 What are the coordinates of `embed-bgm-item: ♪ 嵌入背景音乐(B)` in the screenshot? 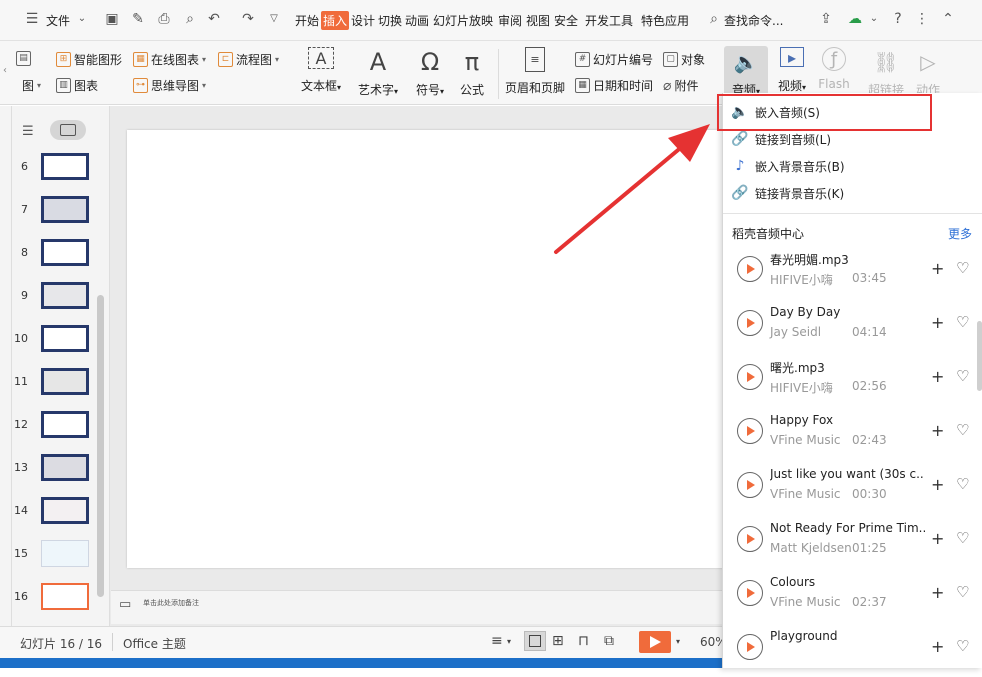 It's located at (788, 166).